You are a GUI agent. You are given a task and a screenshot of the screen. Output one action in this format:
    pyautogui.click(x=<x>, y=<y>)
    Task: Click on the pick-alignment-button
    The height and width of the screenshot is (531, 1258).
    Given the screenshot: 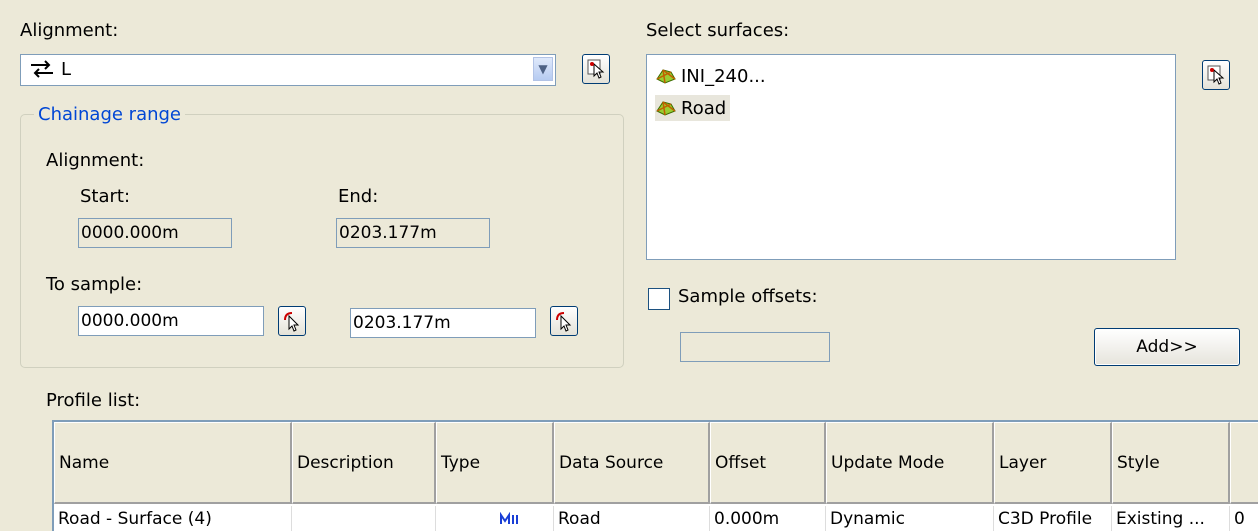 What is the action you would take?
    pyautogui.click(x=596, y=69)
    